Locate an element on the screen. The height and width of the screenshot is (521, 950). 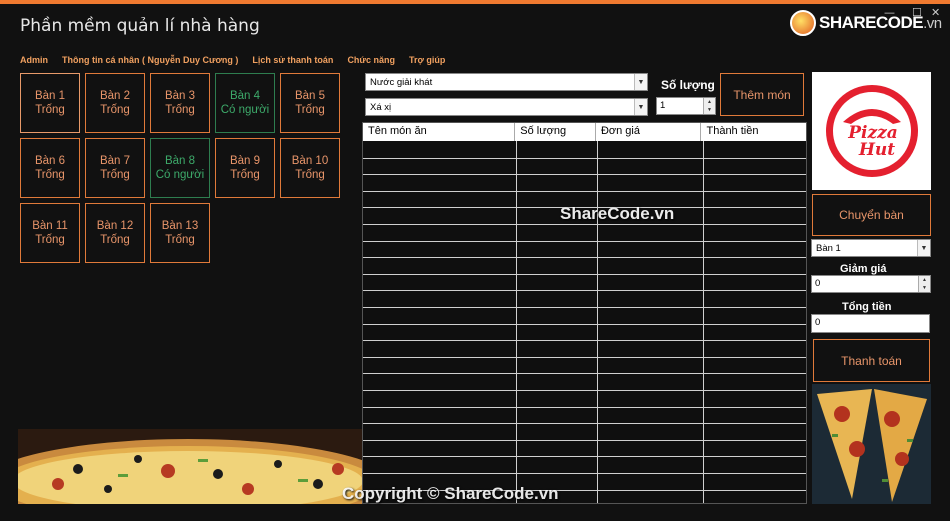
column-header: Tên món ăn is located at coordinates (439, 132).